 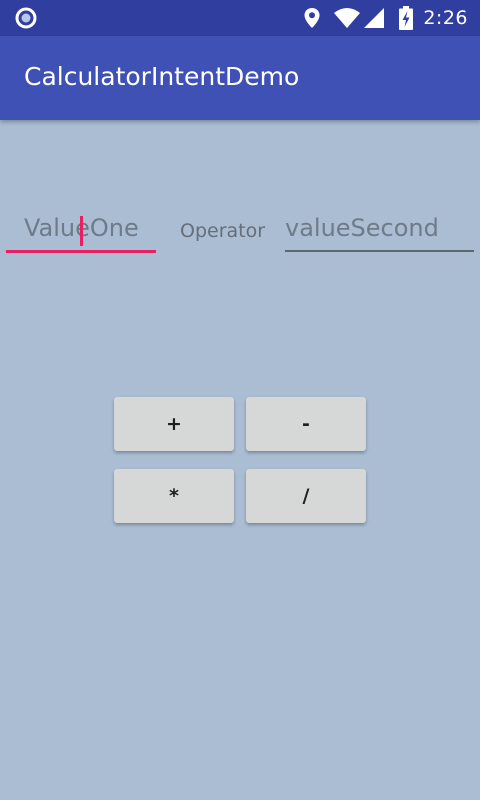 I want to click on location-icon, so click(x=312, y=18).